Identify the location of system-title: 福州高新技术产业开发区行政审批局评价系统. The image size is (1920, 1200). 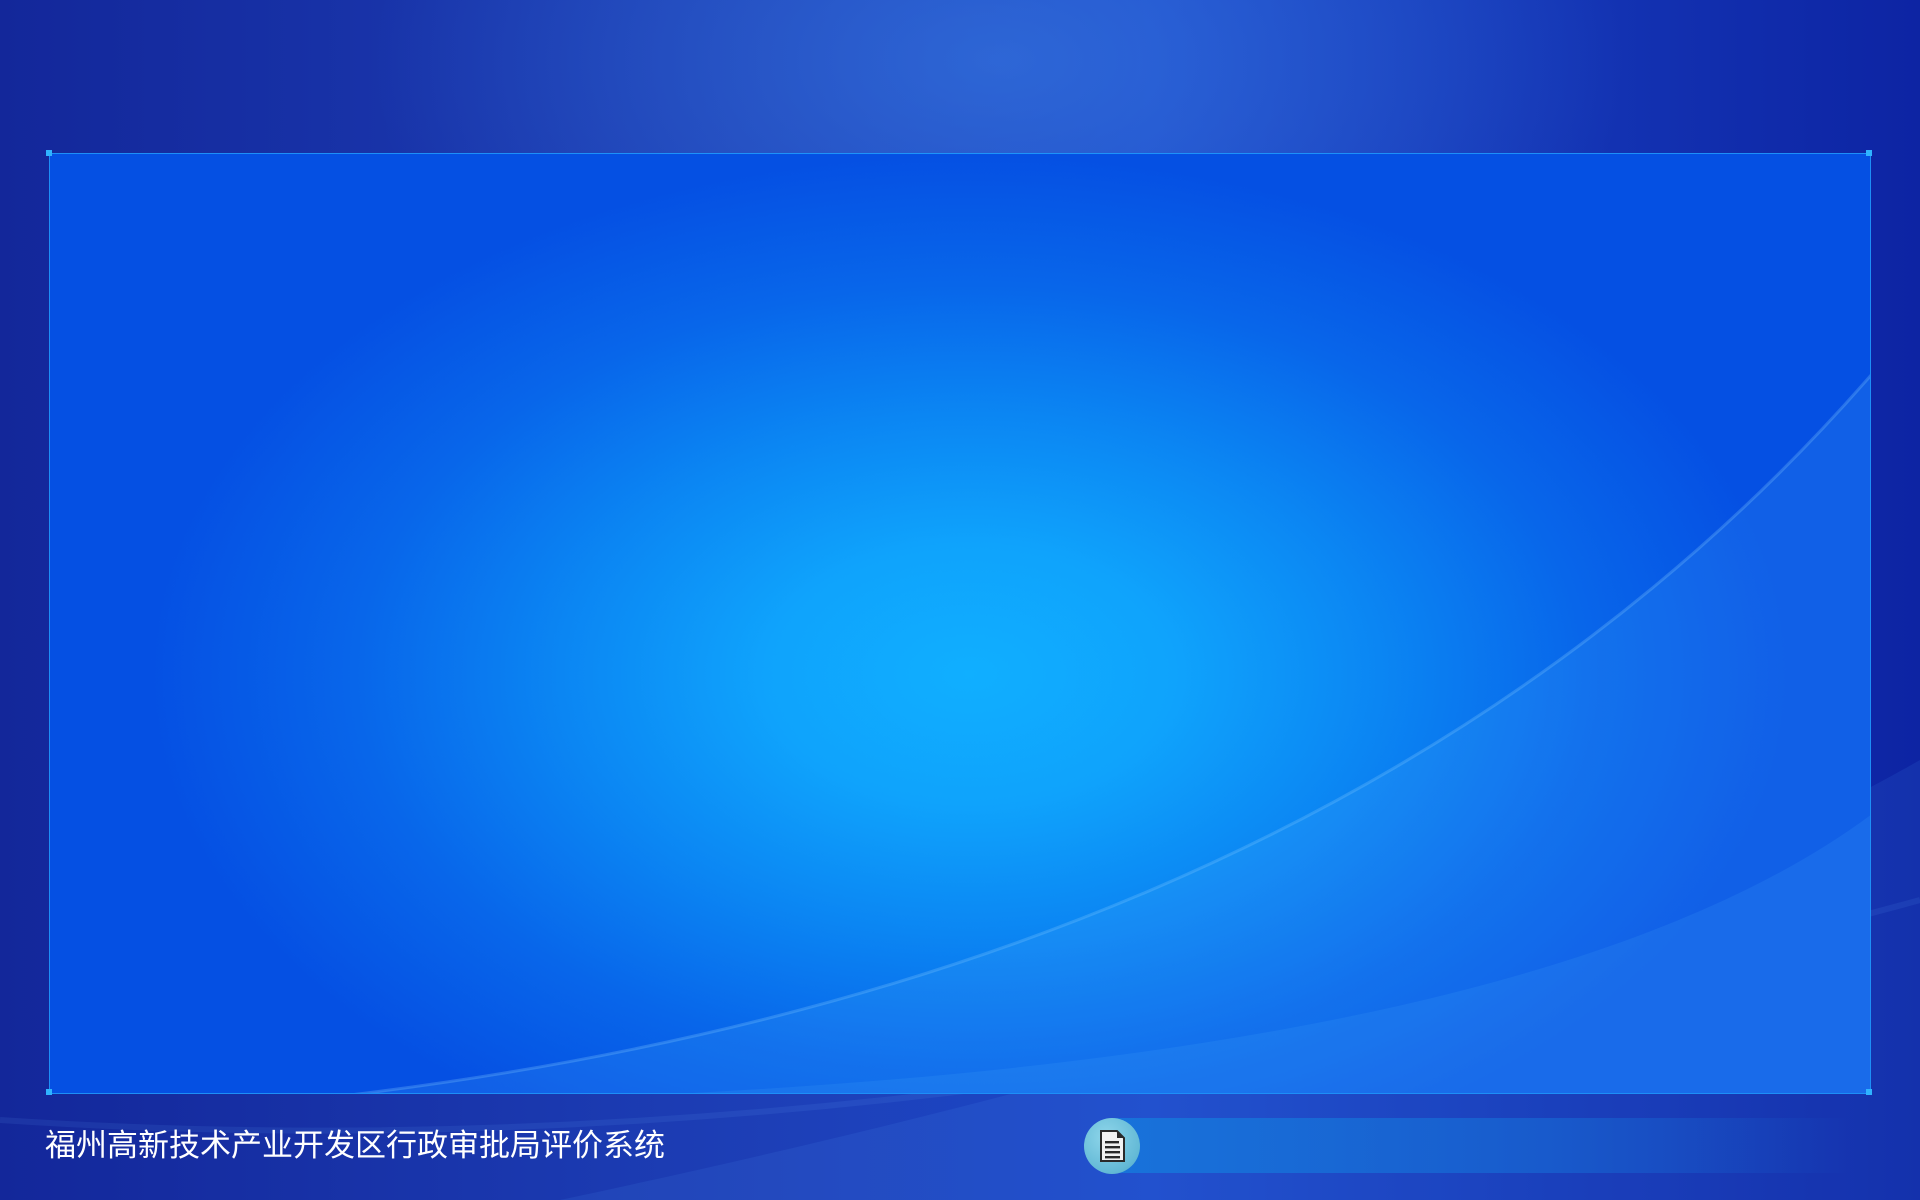
(355, 1146).